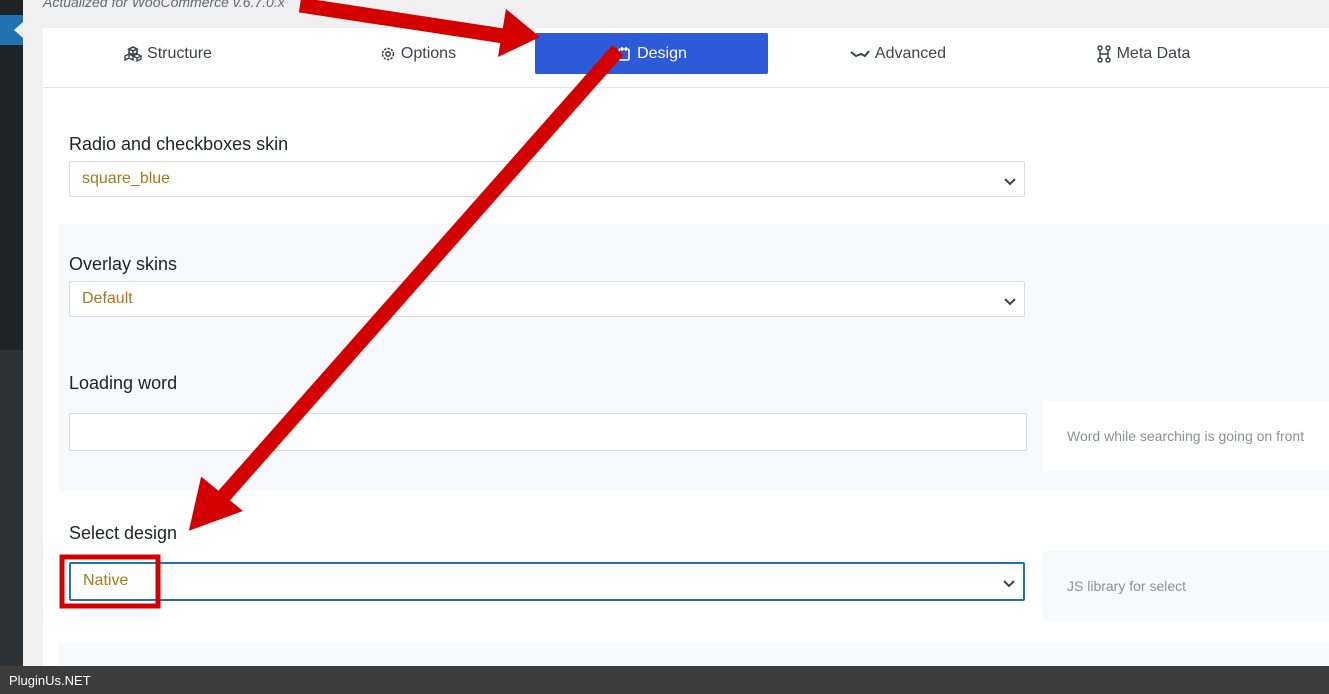  I want to click on admin-sidebar-lower, so click(11, 522).